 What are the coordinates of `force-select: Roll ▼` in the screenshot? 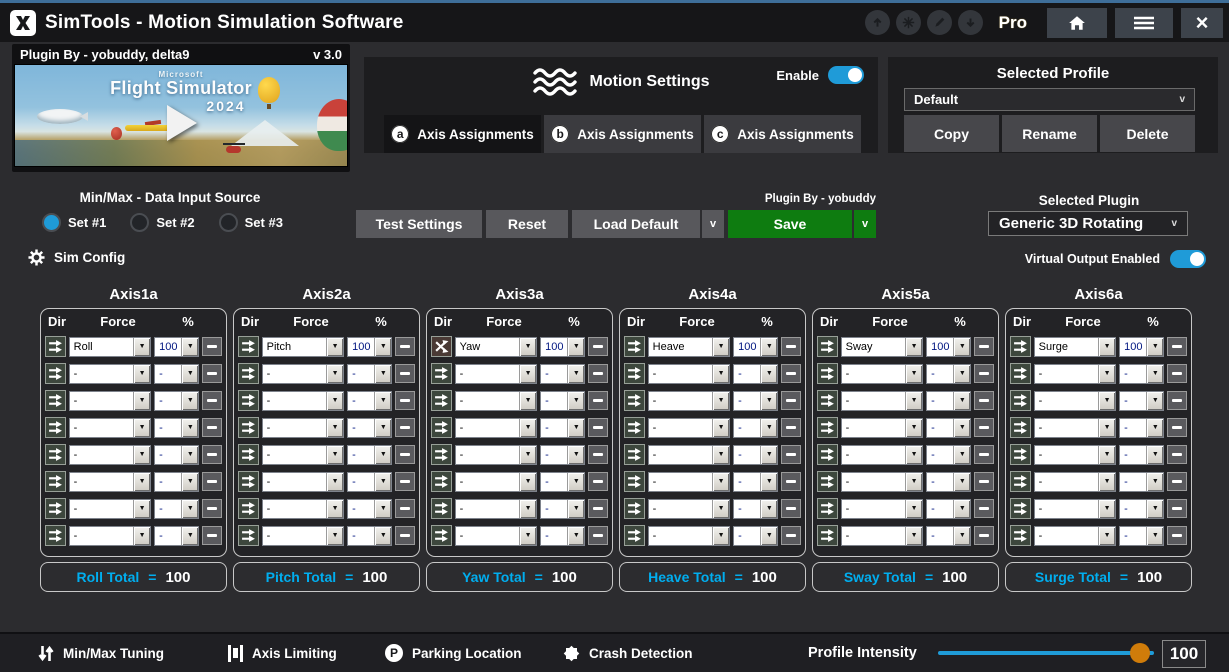 It's located at (110, 346).